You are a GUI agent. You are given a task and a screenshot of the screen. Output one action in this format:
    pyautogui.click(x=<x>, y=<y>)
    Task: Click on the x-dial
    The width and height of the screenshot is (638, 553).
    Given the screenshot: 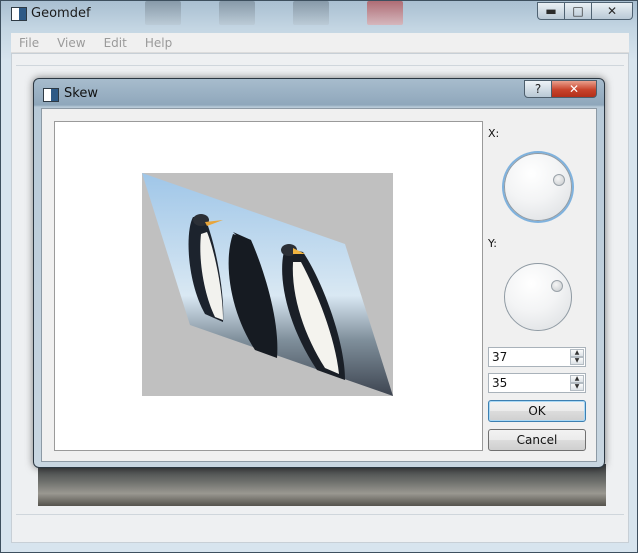 What is the action you would take?
    pyautogui.click(x=538, y=187)
    